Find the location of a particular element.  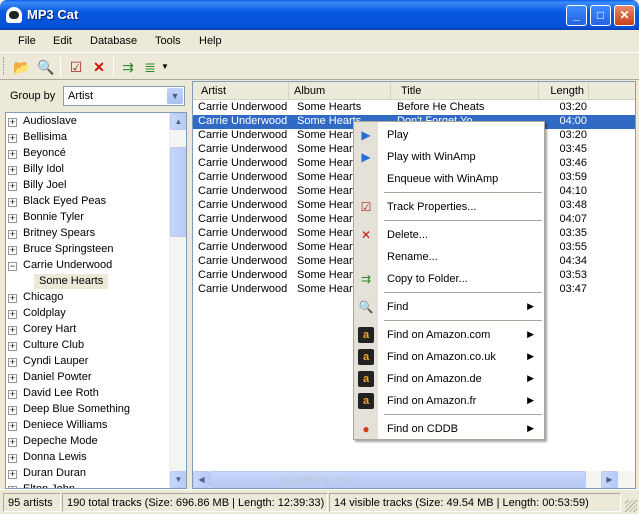

tree-artist-item: + Billy Joel is located at coordinates (88, 186).